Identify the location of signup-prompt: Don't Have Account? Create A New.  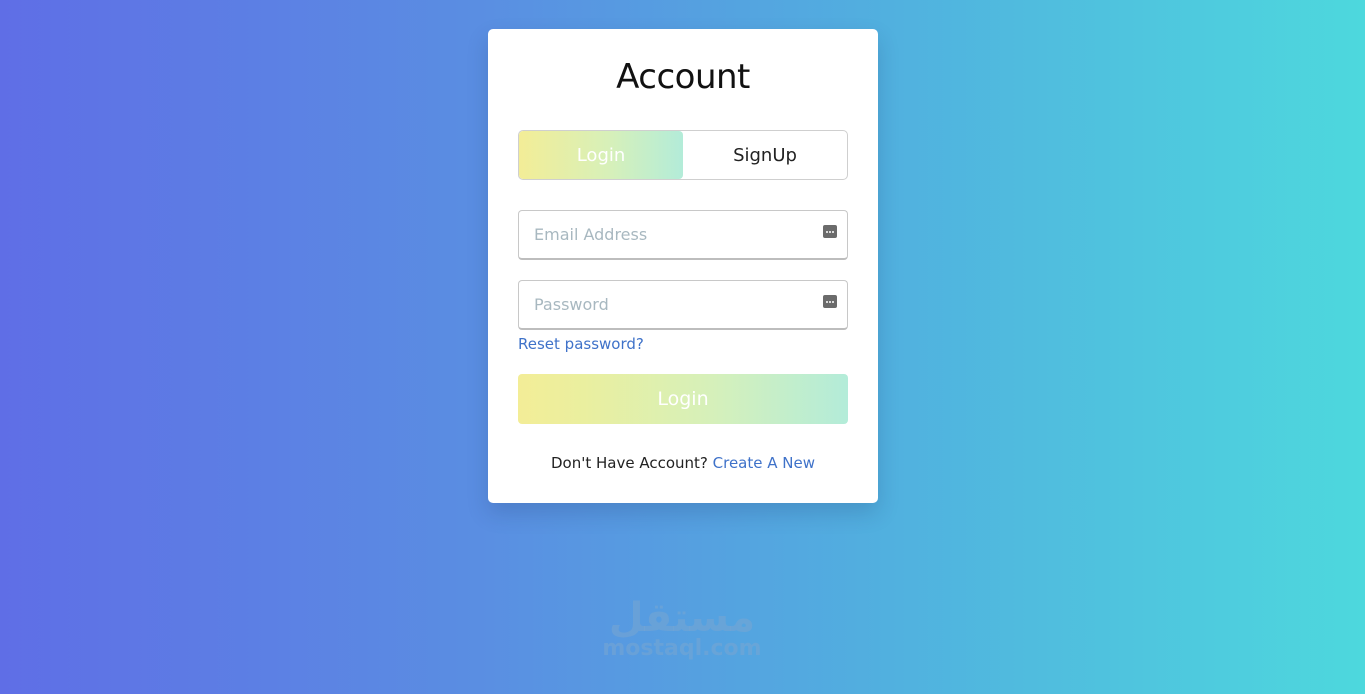
(683, 463).